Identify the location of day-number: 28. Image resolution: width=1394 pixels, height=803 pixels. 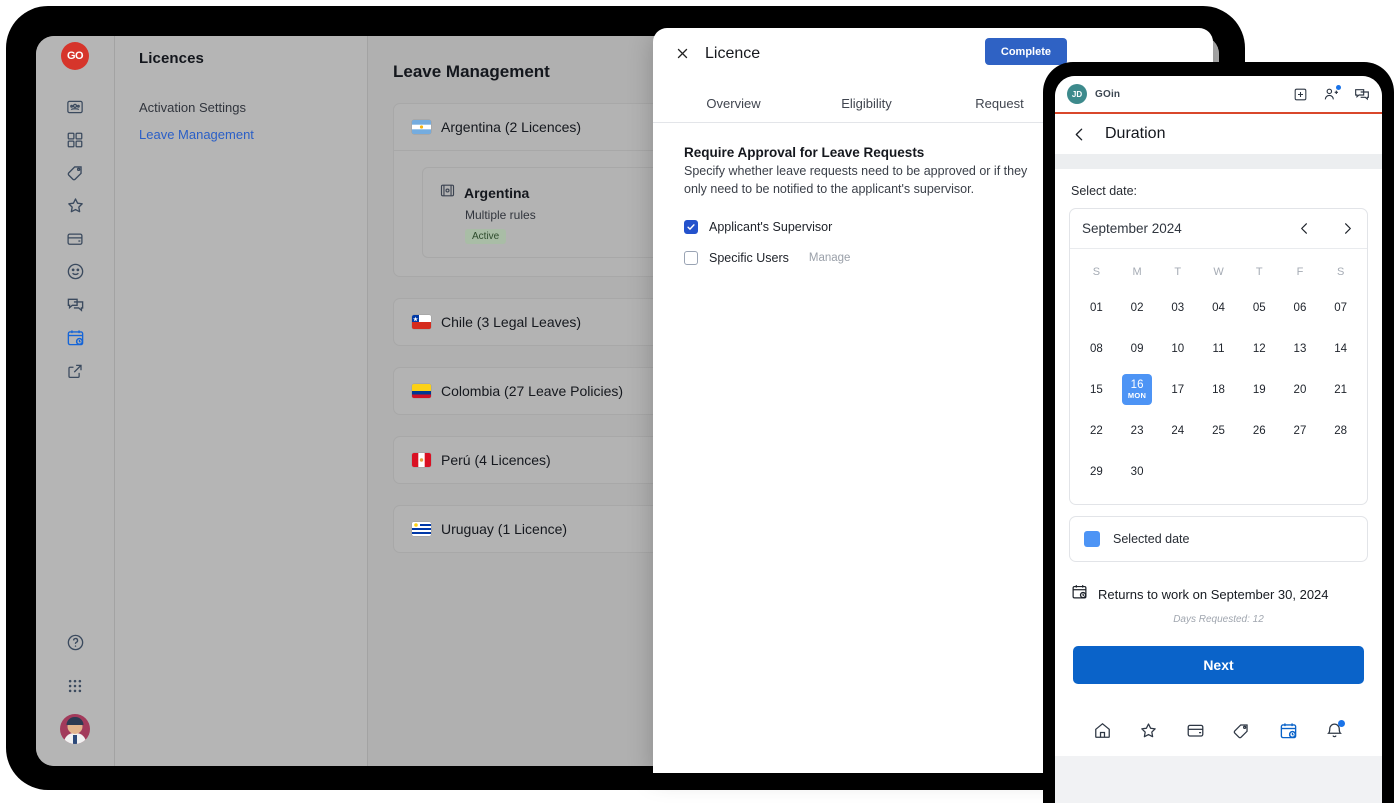
(1341, 430).